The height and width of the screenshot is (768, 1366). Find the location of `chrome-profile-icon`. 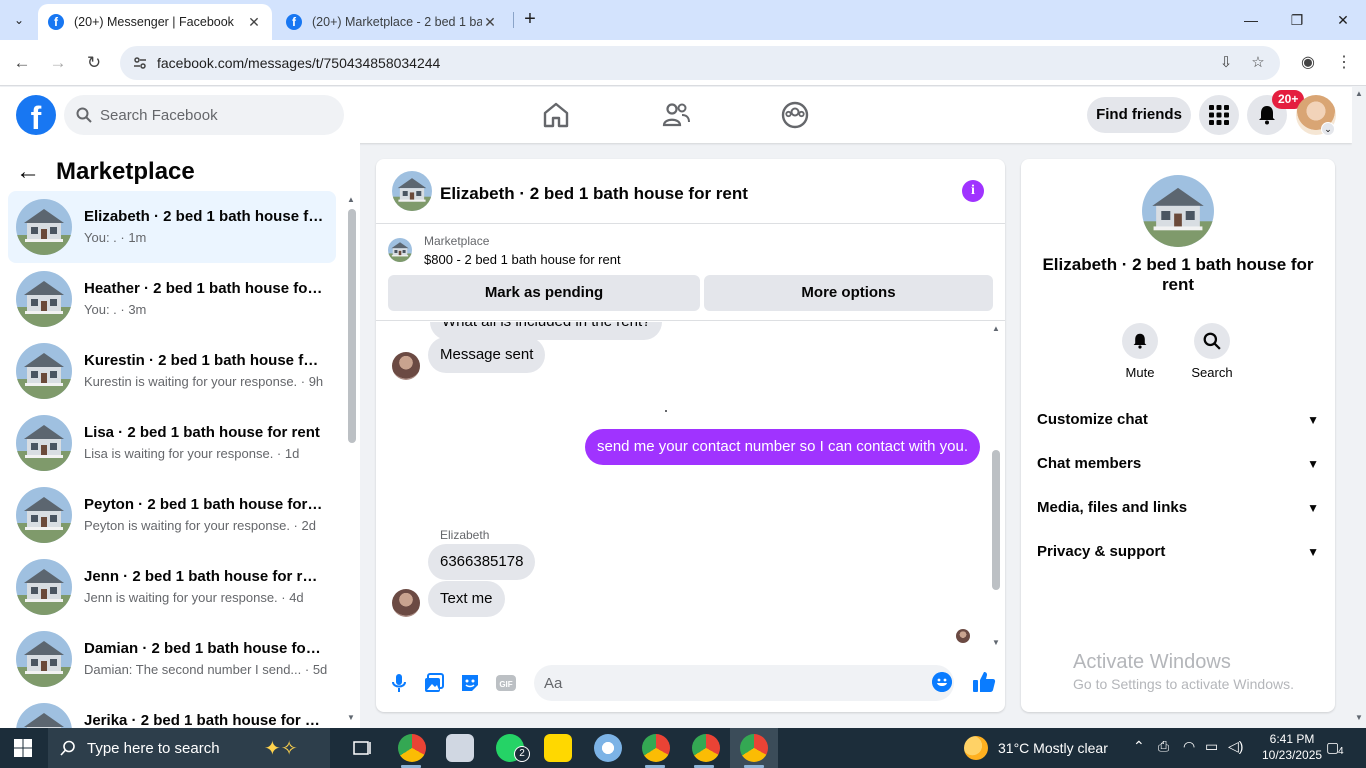

chrome-profile-icon is located at coordinates (412, 748).